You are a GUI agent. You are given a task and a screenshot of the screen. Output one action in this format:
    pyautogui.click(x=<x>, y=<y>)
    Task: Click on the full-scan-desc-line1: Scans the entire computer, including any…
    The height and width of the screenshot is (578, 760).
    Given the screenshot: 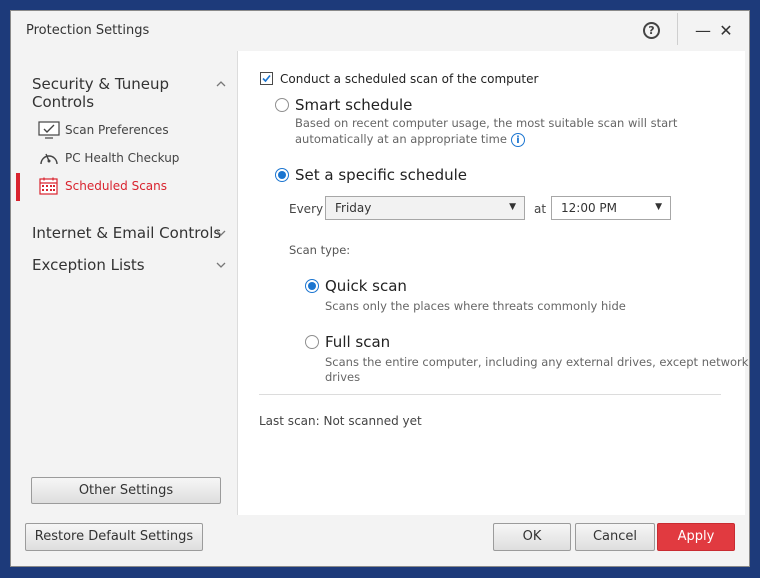 What is the action you would take?
    pyautogui.click(x=537, y=362)
    